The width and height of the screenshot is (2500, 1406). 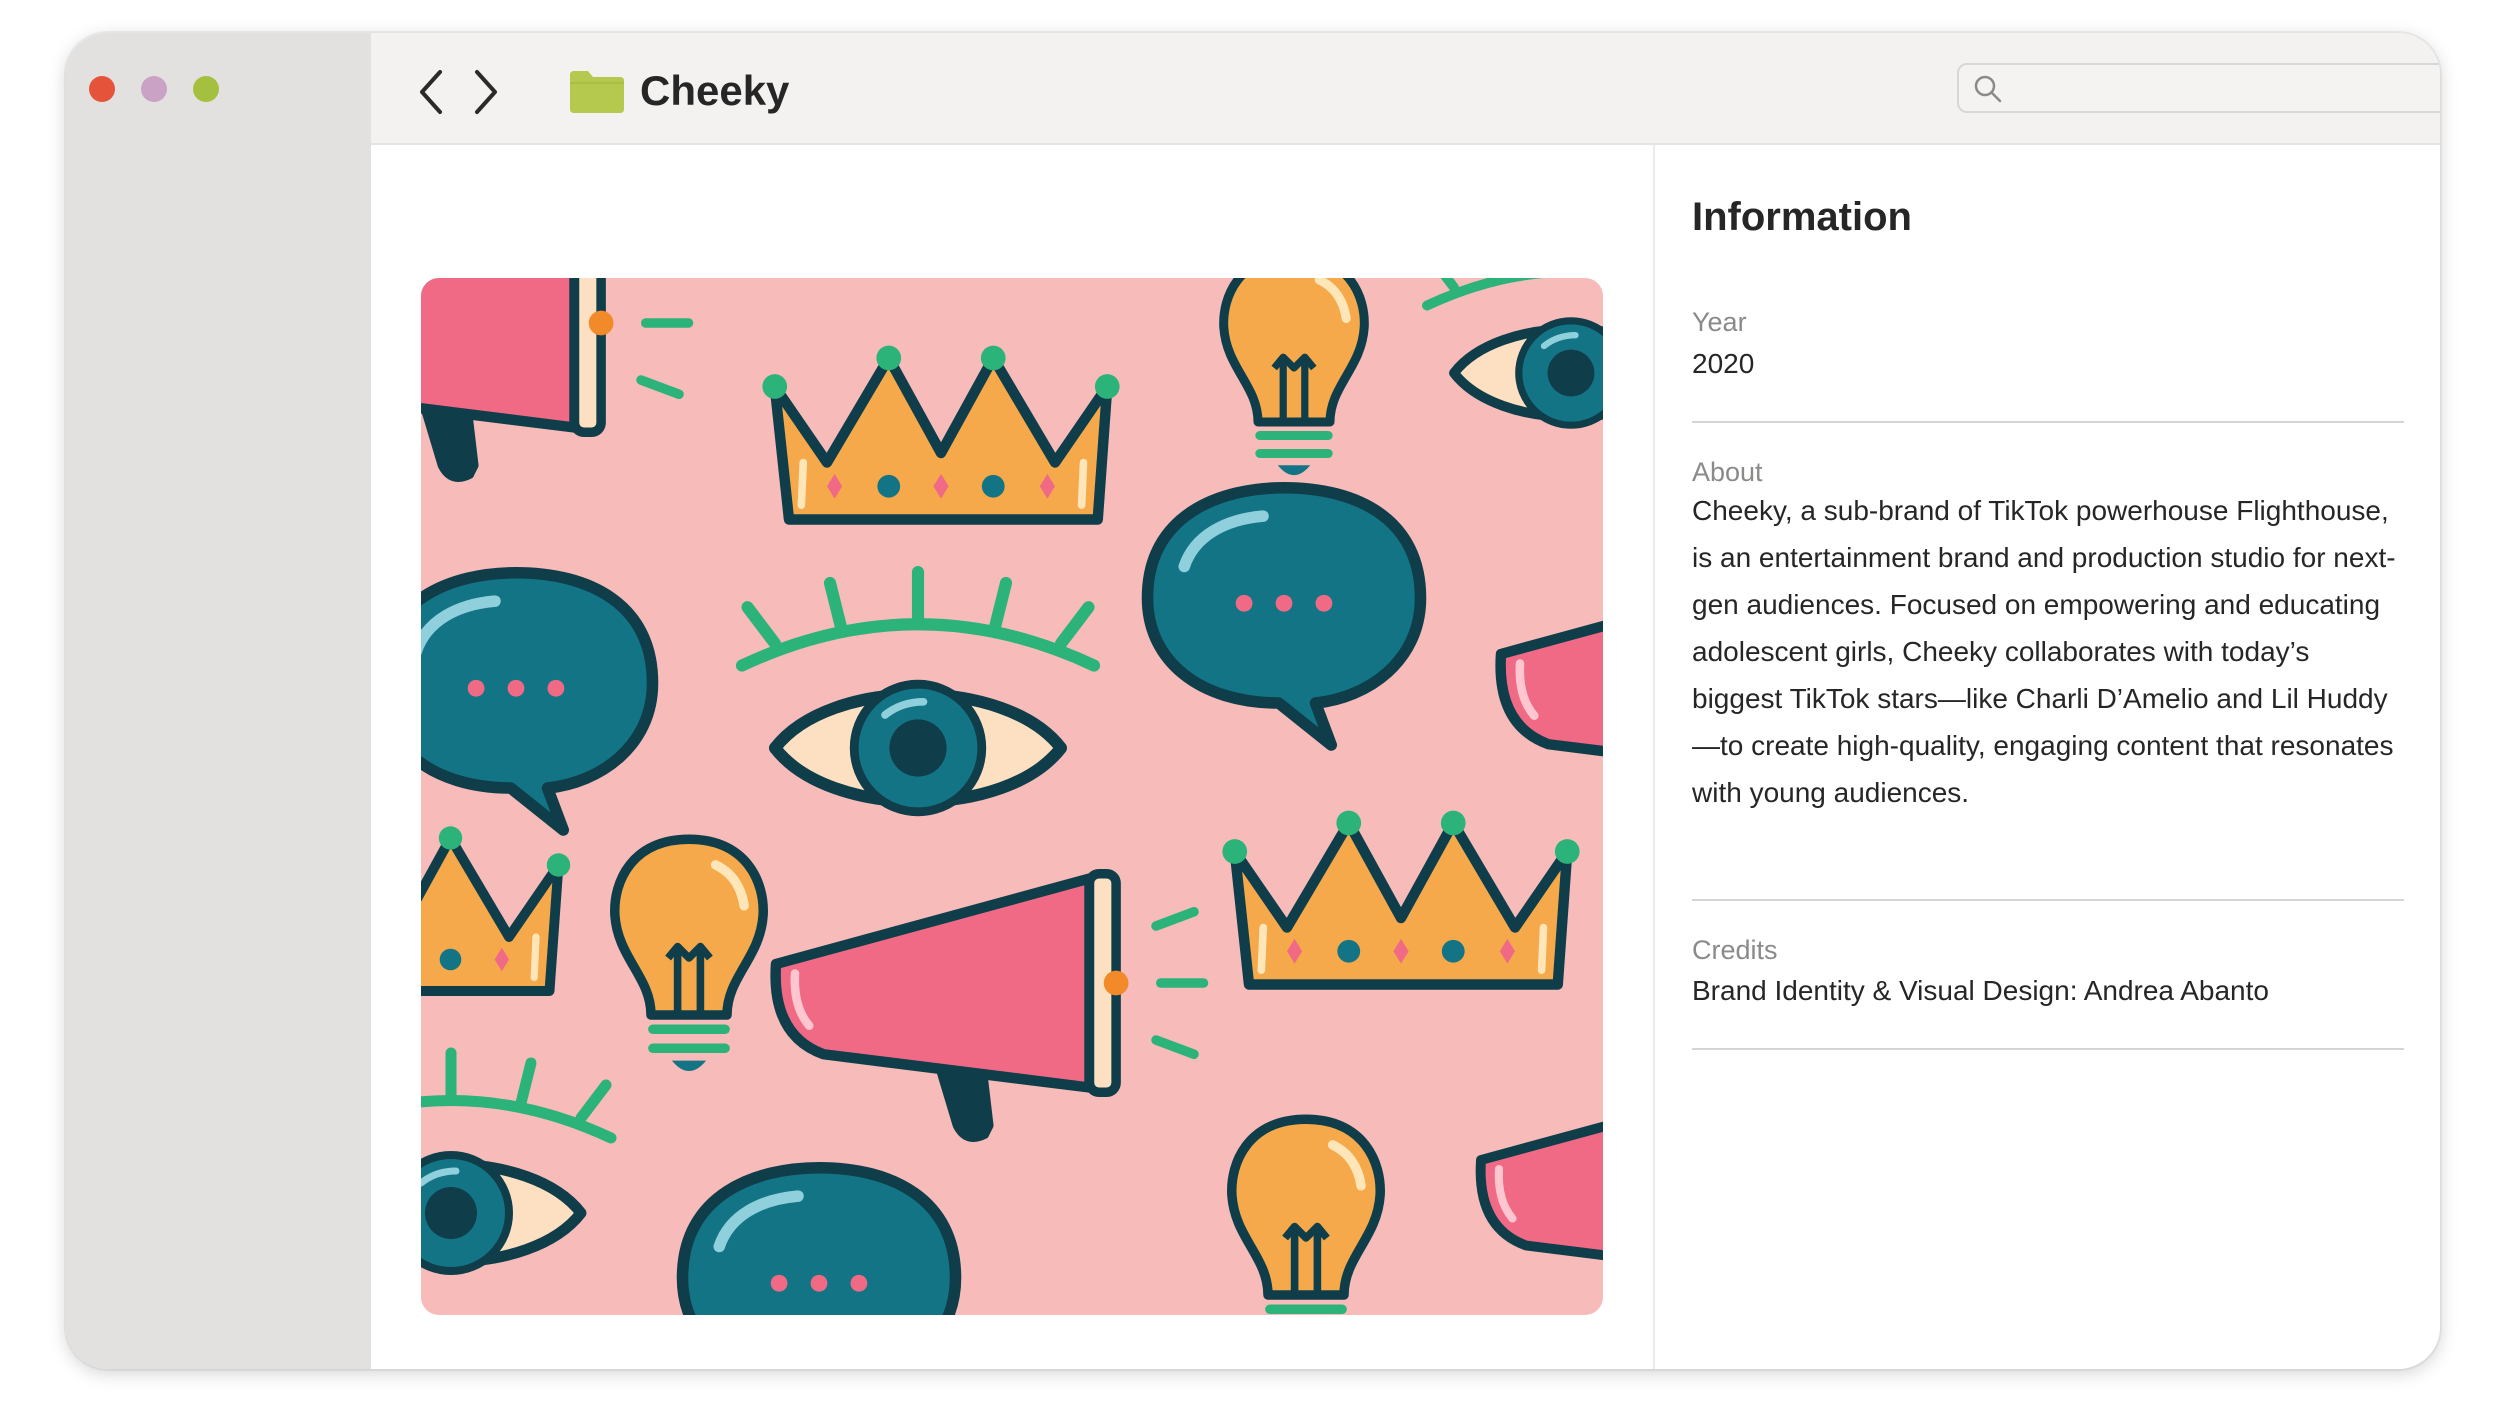 What do you see at coordinates (218, 701) in the screenshot?
I see `sidebar` at bounding box center [218, 701].